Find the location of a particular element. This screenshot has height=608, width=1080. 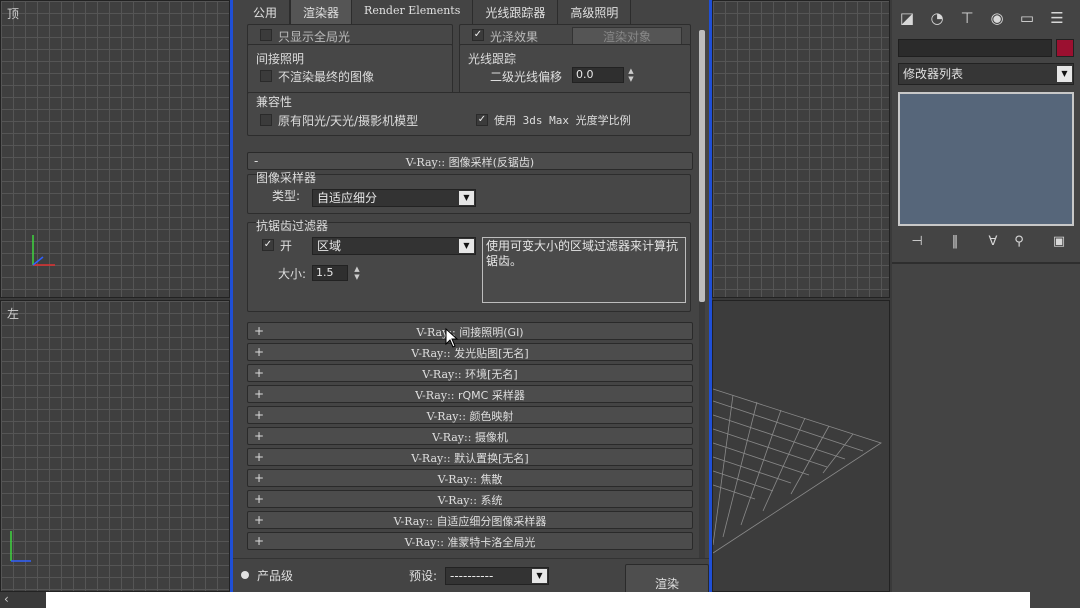

show-end-result-icon: ‖ is located at coordinates (955, 242).